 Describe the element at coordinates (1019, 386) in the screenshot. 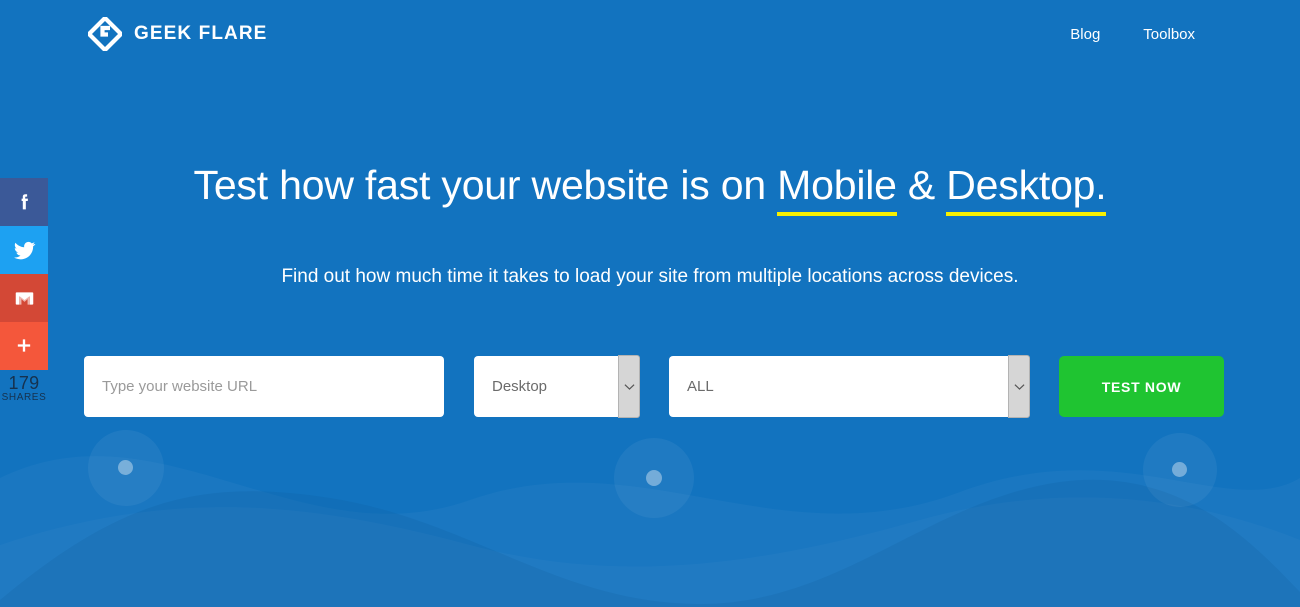

I see `location-select-chevron-down-icon` at that location.